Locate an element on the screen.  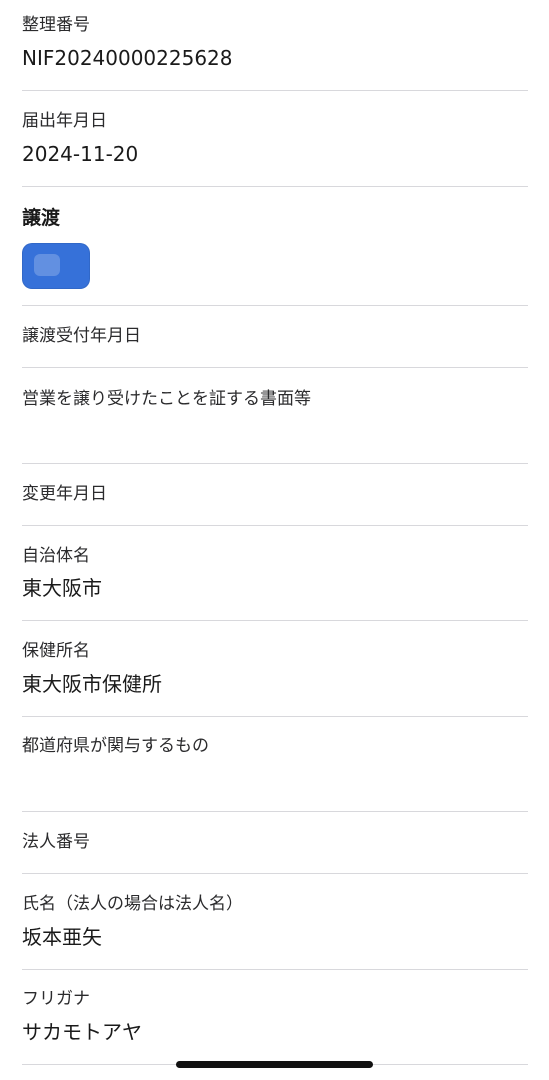
toggle-knob is located at coordinates (47, 265).